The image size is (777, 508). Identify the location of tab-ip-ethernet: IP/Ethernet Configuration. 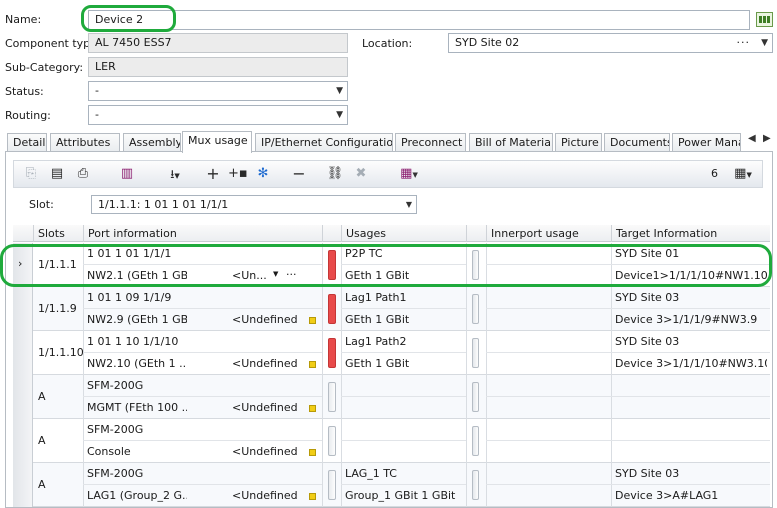
(324, 142).